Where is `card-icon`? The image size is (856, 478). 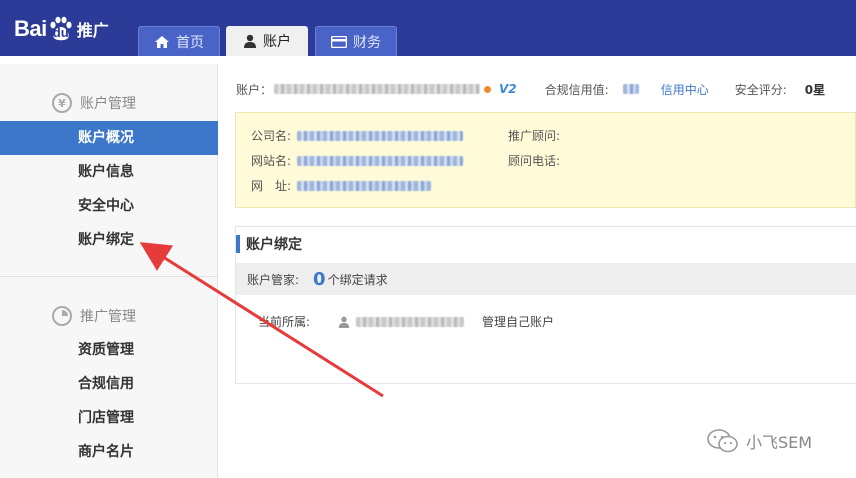 card-icon is located at coordinates (339, 41).